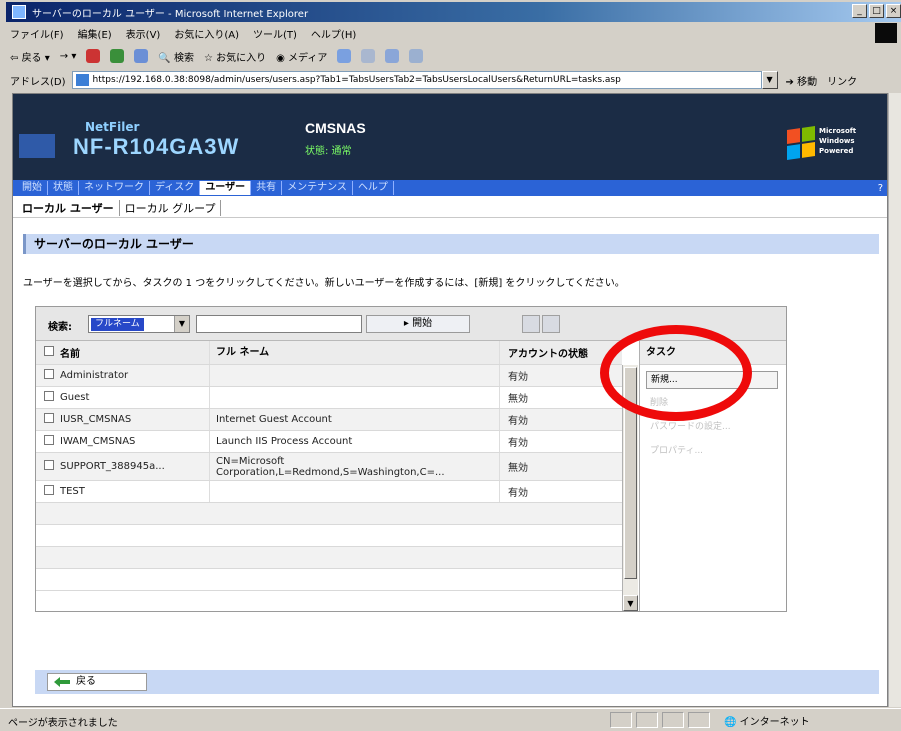 This screenshot has width=901, height=731. Describe the element at coordinates (859, 11) in the screenshot. I see `minimize-button: _` at that location.